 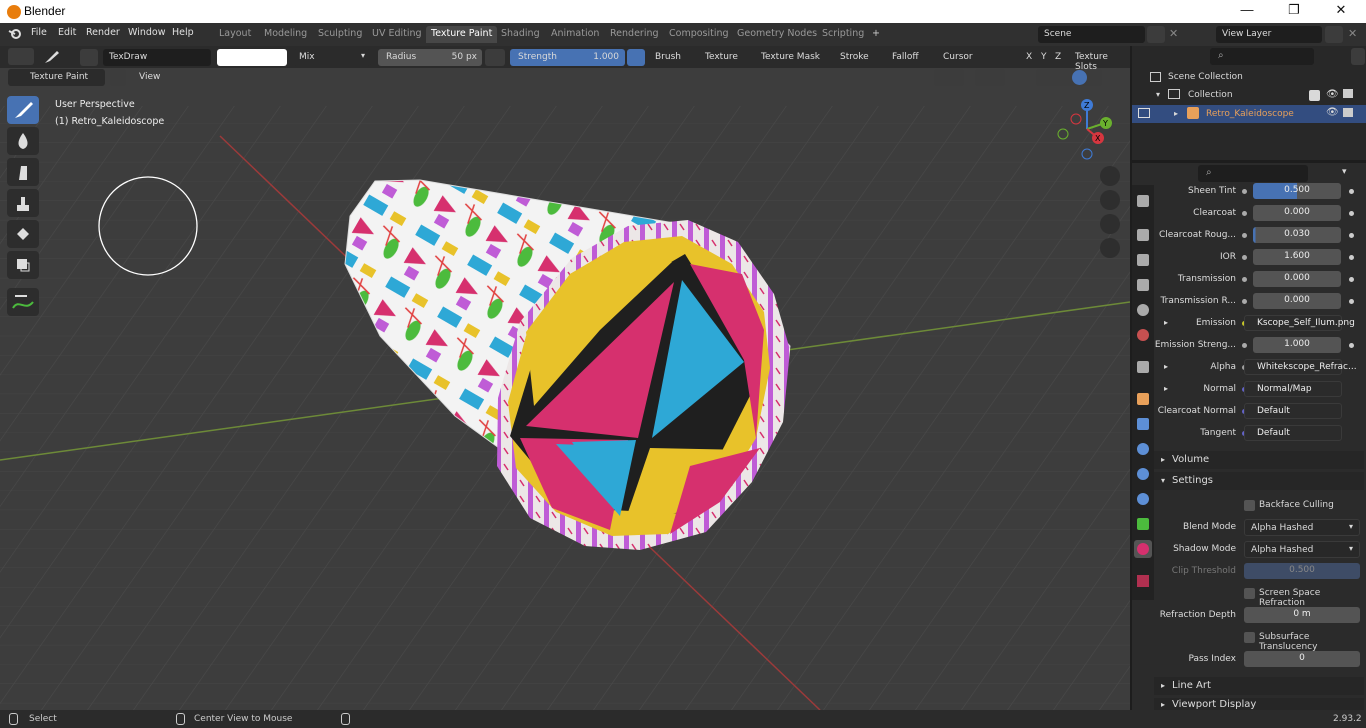 I want to click on new-collection-icon, so click(x=1358, y=56).